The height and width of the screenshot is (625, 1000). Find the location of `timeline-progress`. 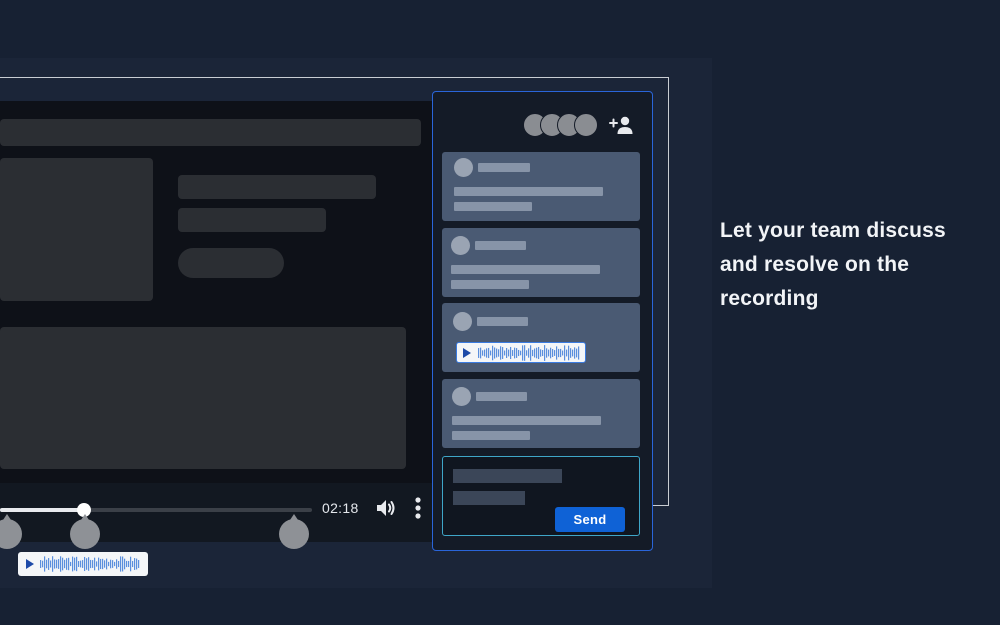

timeline-progress is located at coordinates (42, 510).